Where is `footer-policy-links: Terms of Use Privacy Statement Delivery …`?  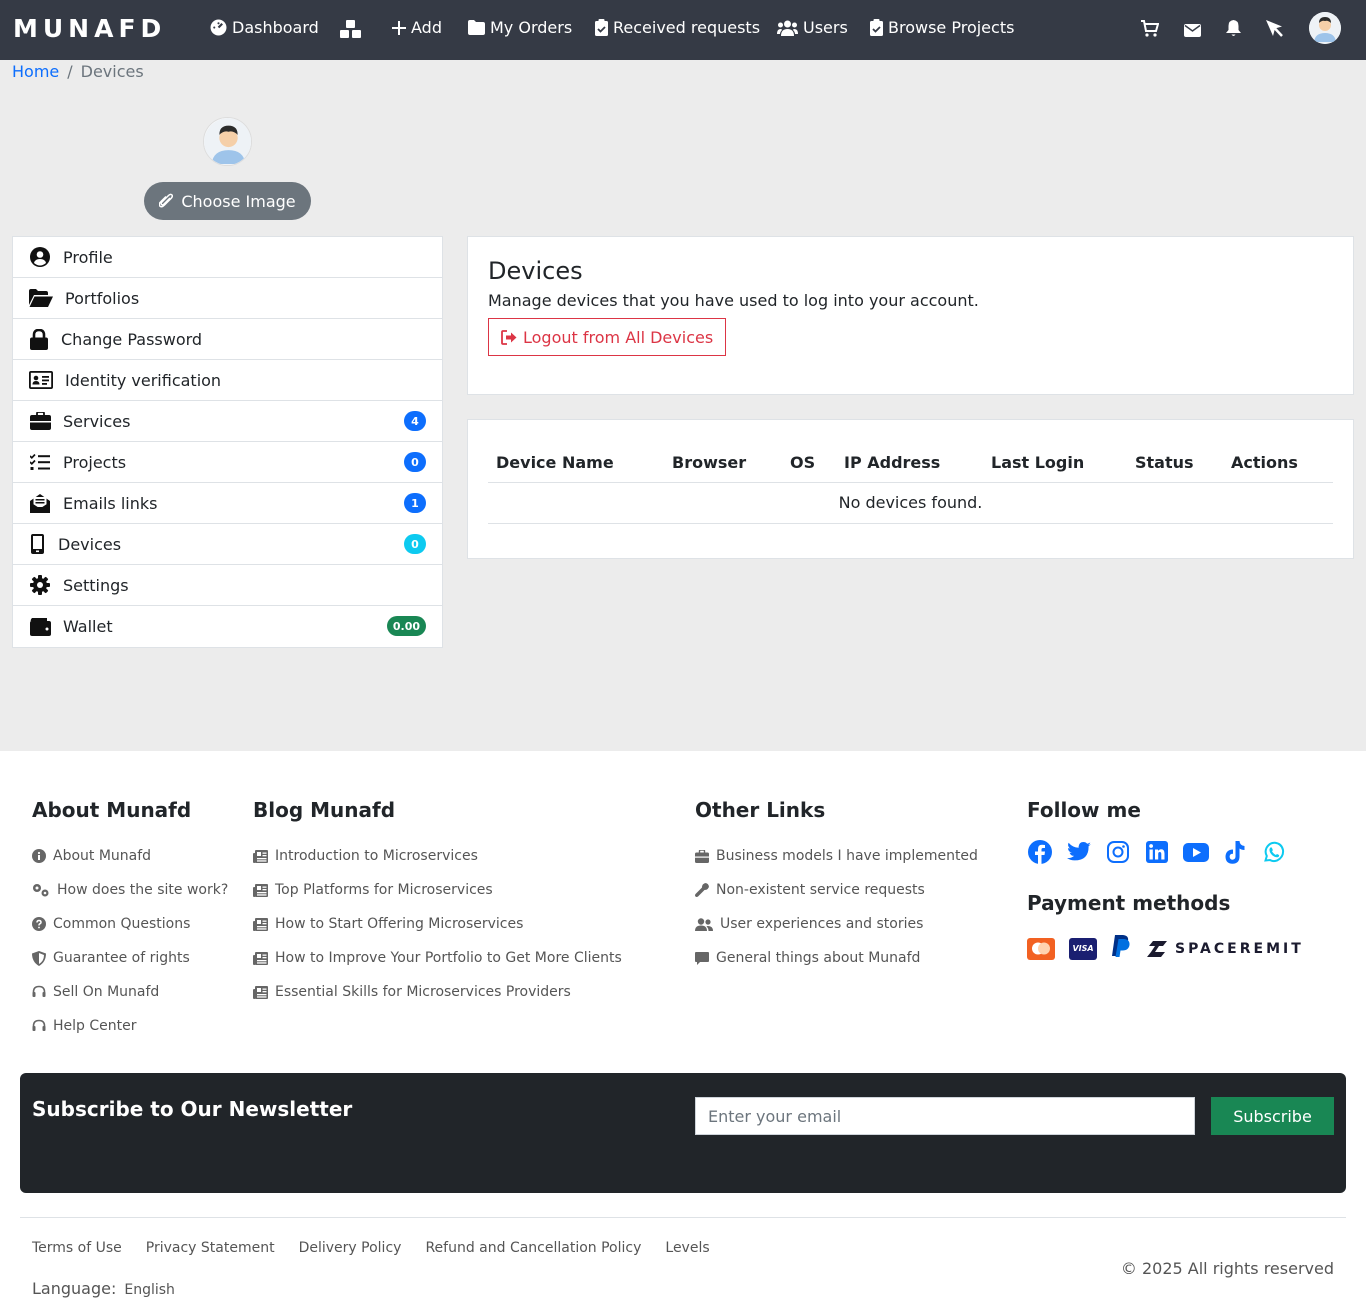
footer-policy-links: Terms of Use Privacy Statement Delivery … is located at coordinates (371, 1248).